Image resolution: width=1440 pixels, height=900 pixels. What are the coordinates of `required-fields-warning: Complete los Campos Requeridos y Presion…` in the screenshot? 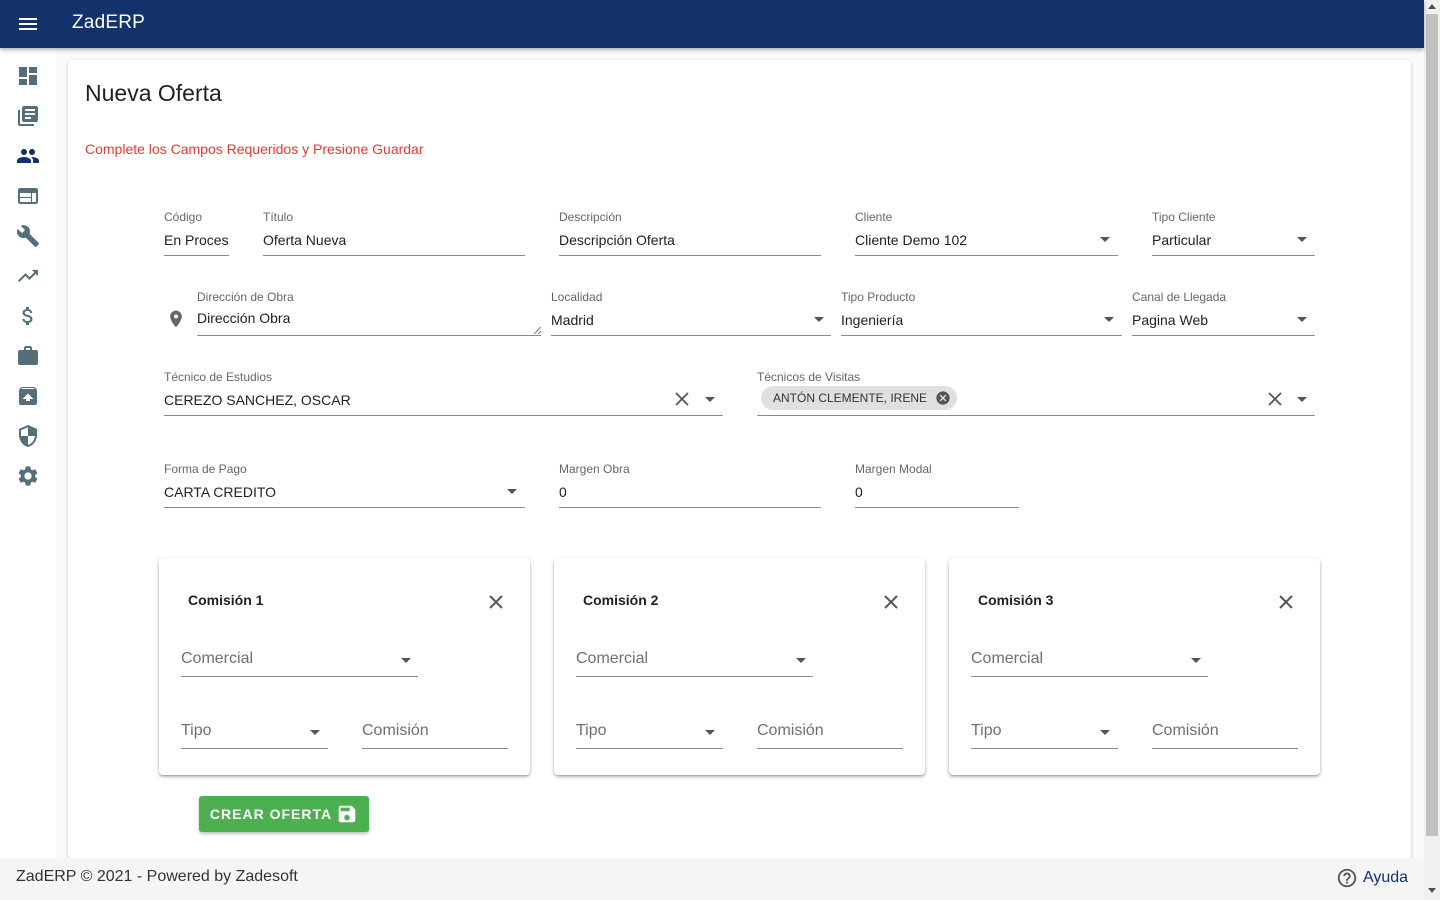 It's located at (254, 149).